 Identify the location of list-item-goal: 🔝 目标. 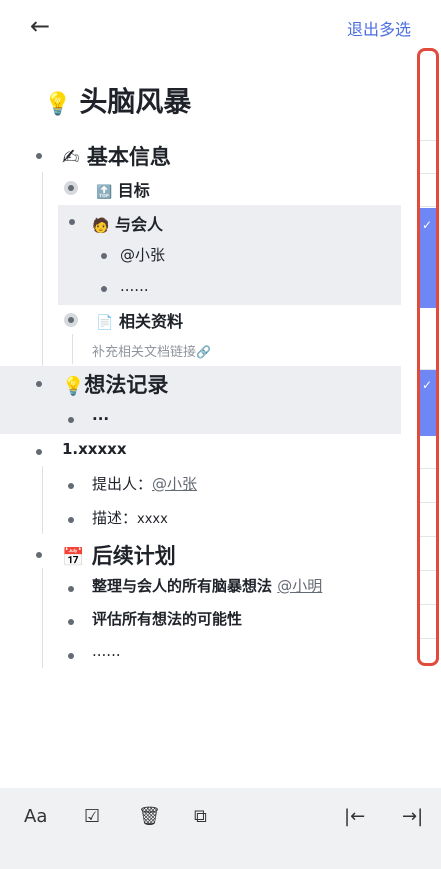
(123, 189).